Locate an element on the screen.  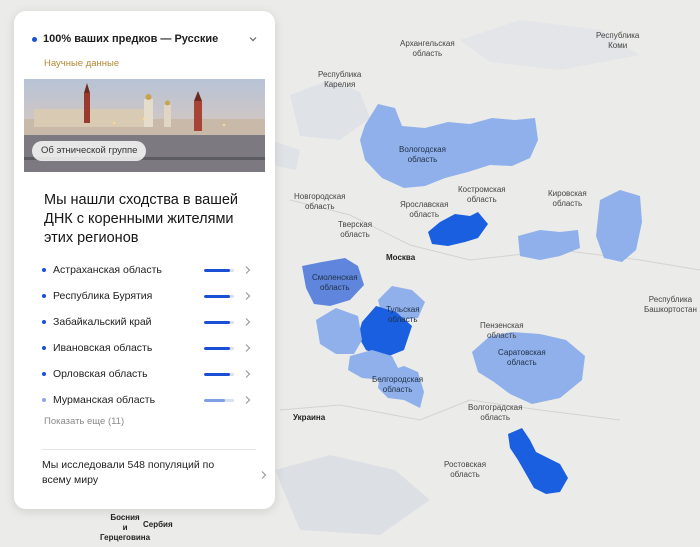
region-name: Забайкальский край is located at coordinates (102, 322).